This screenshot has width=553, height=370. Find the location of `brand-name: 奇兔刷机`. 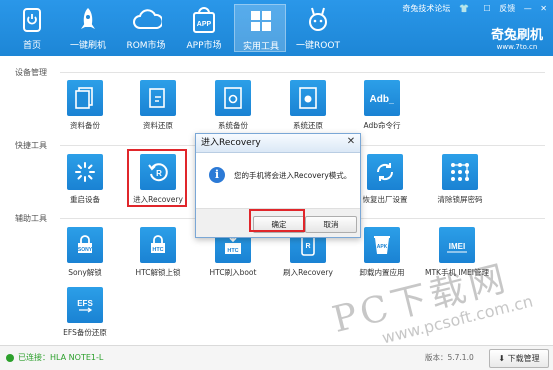

brand-name: 奇兔刷机 is located at coordinates (516, 35).